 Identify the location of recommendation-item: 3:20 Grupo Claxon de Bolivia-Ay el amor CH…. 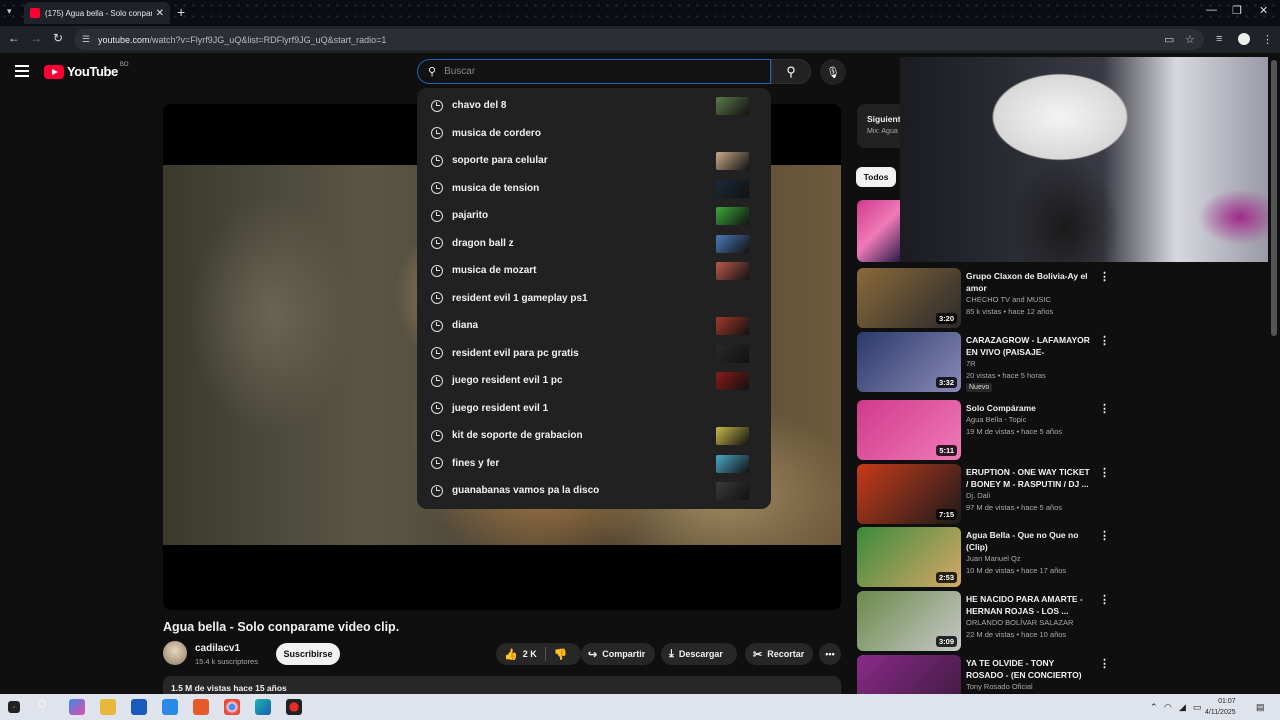
(987, 298).